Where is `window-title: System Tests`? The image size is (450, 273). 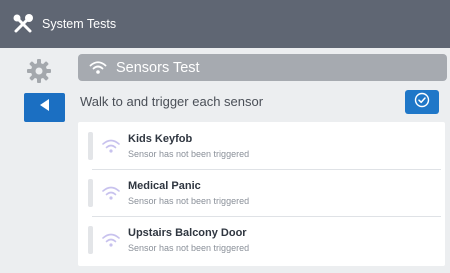 window-title: System Tests is located at coordinates (79, 24).